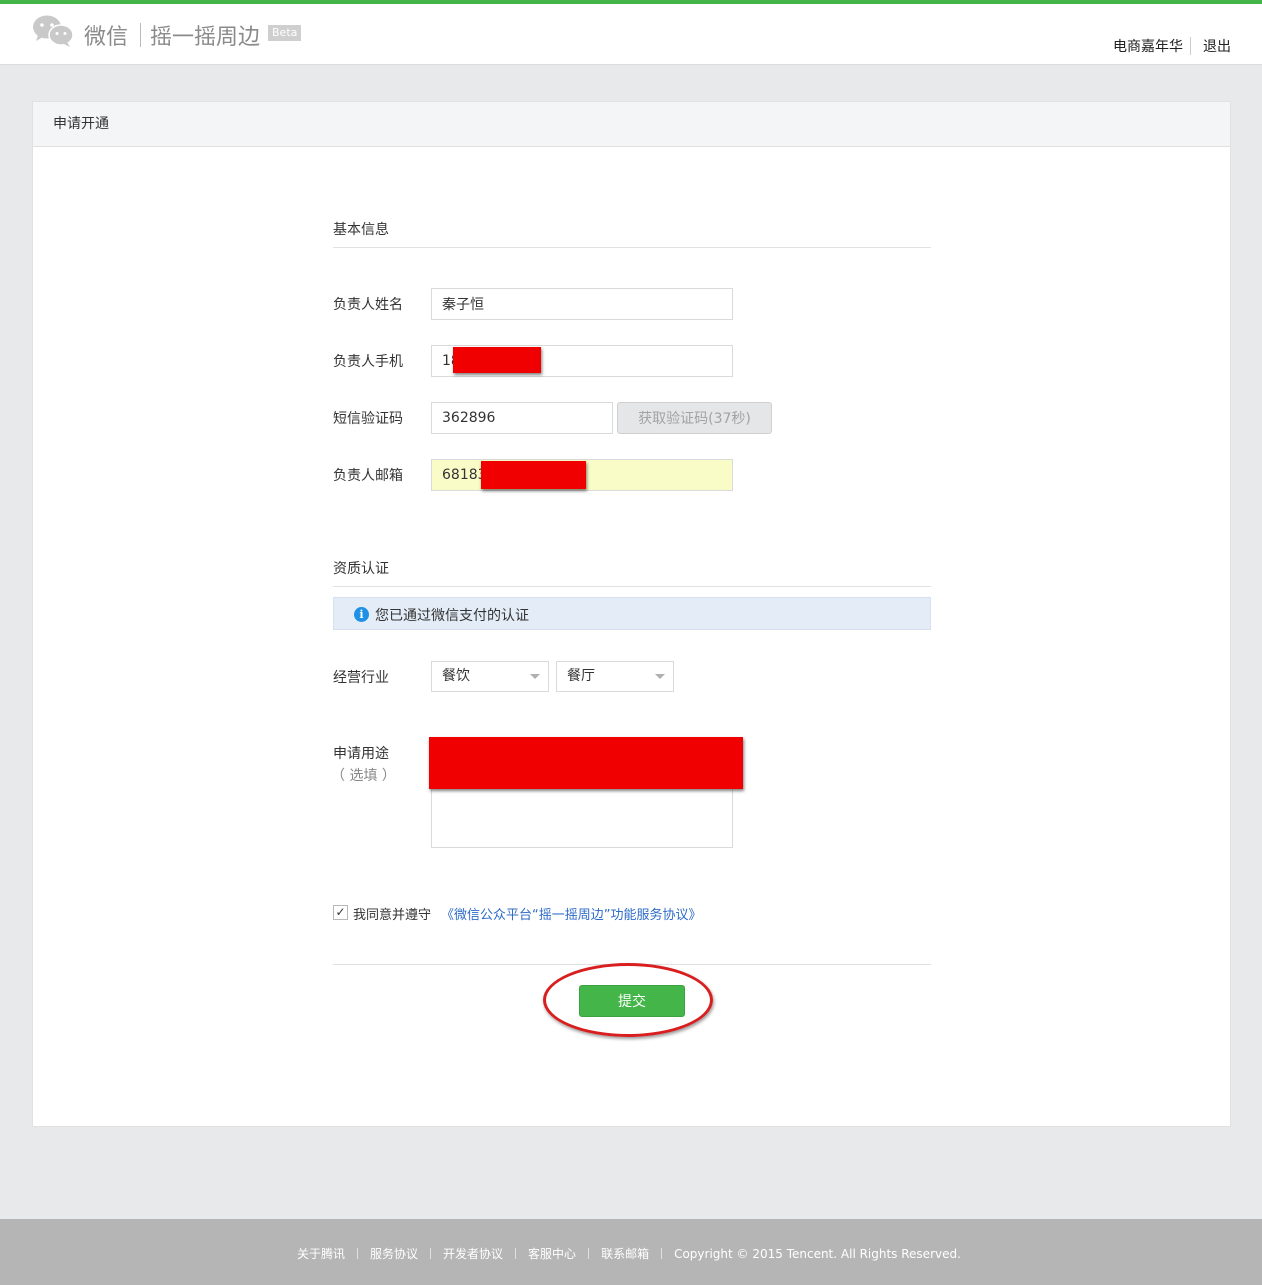 The height and width of the screenshot is (1285, 1262). Describe the element at coordinates (571, 913) in the screenshot. I see `agreement-link: 《微信公众平台“摇一摇周边”功能服务协议》` at that location.